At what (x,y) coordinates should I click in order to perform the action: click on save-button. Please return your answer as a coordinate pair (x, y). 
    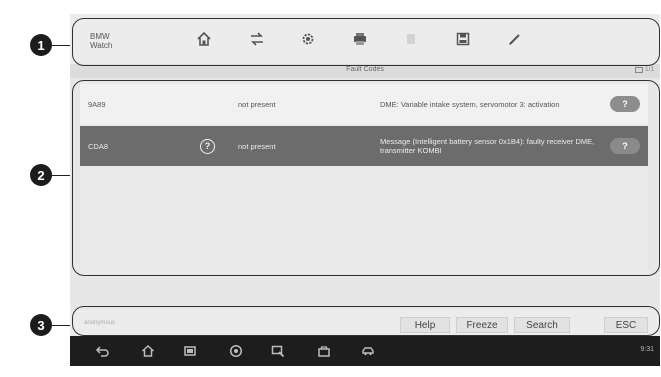
    Looking at the image, I should click on (463, 39).